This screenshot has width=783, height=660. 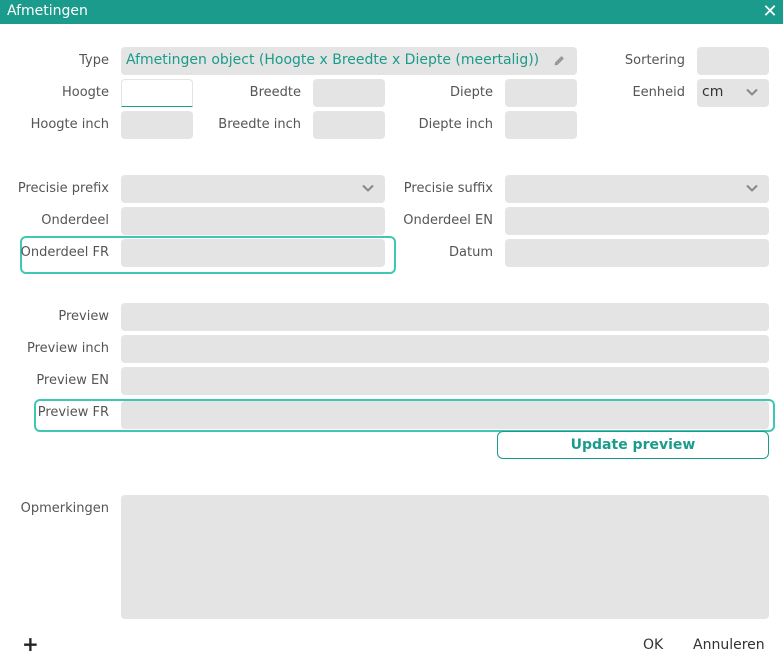 I want to click on breedte-input, so click(x=349, y=93).